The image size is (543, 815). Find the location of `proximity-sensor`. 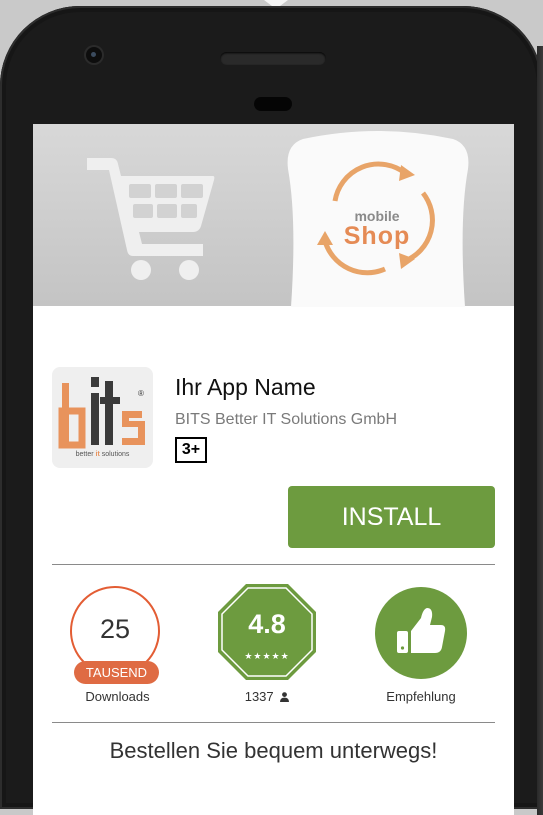

proximity-sensor is located at coordinates (273, 104).